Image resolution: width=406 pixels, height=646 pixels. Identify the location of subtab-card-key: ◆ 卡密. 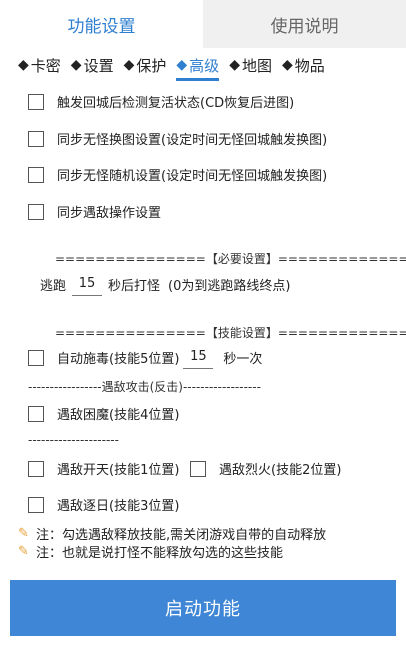
(39, 65).